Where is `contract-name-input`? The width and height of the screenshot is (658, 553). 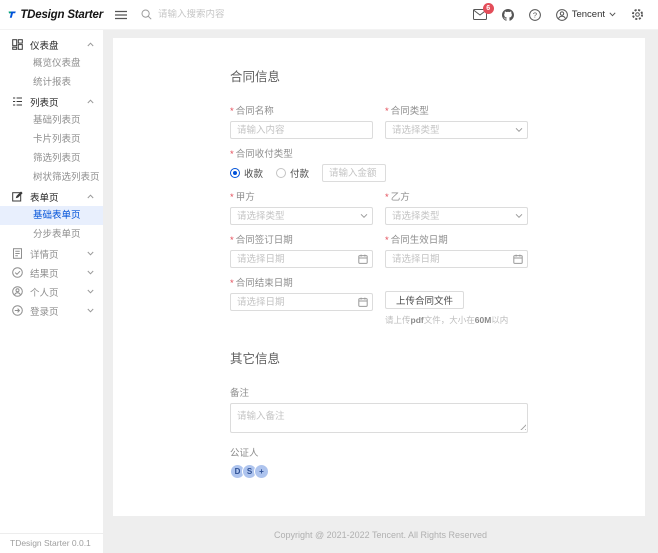
contract-name-input is located at coordinates (301, 130).